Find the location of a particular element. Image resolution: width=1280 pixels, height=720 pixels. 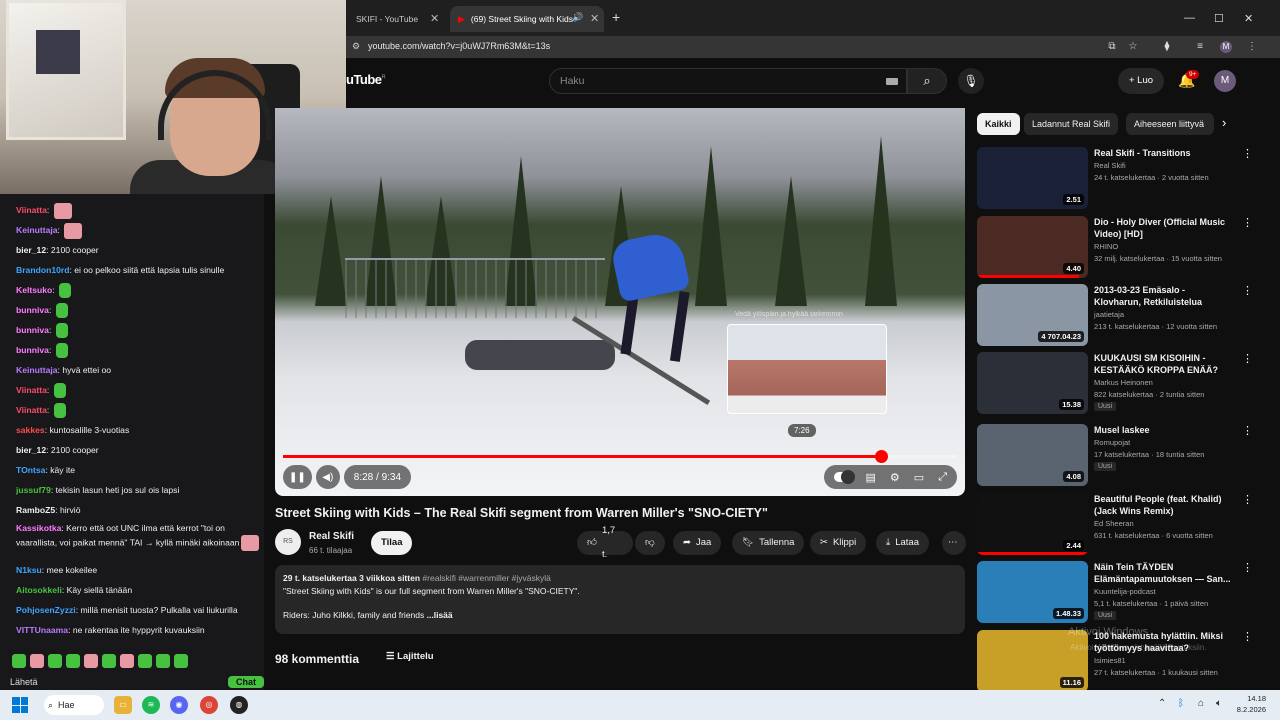

theater-mode-icon: ▭ is located at coordinates (919, 477).